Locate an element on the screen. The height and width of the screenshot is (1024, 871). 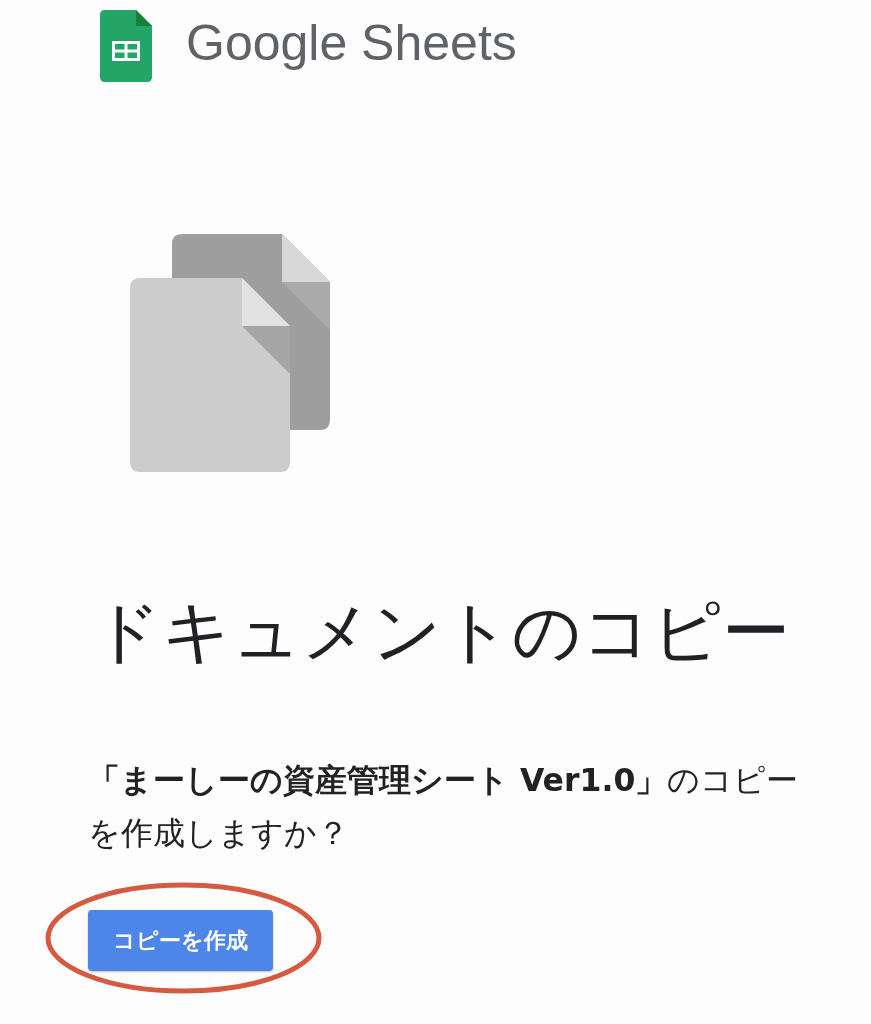
documents-icon is located at coordinates (230, 353).